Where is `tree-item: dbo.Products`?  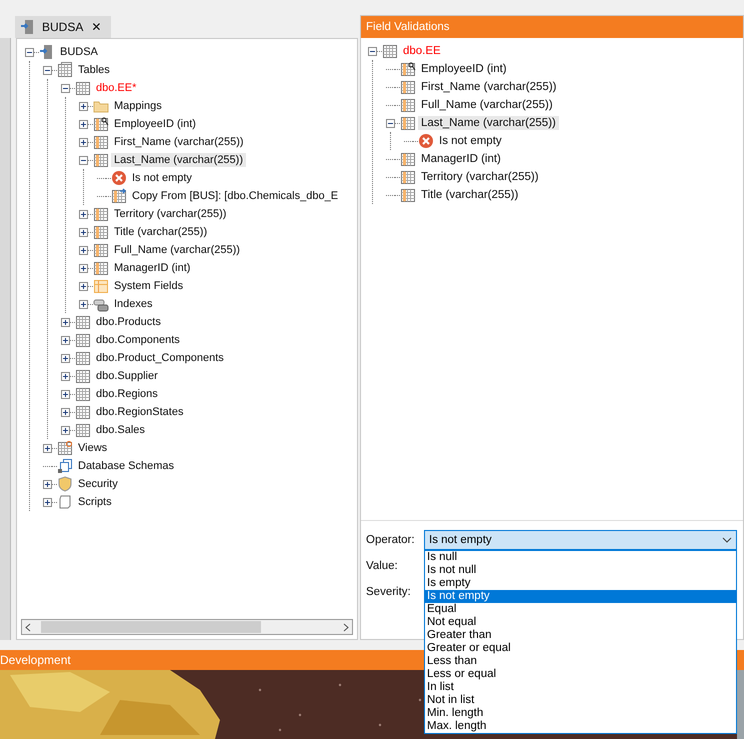 tree-item: dbo.Products is located at coordinates (128, 322).